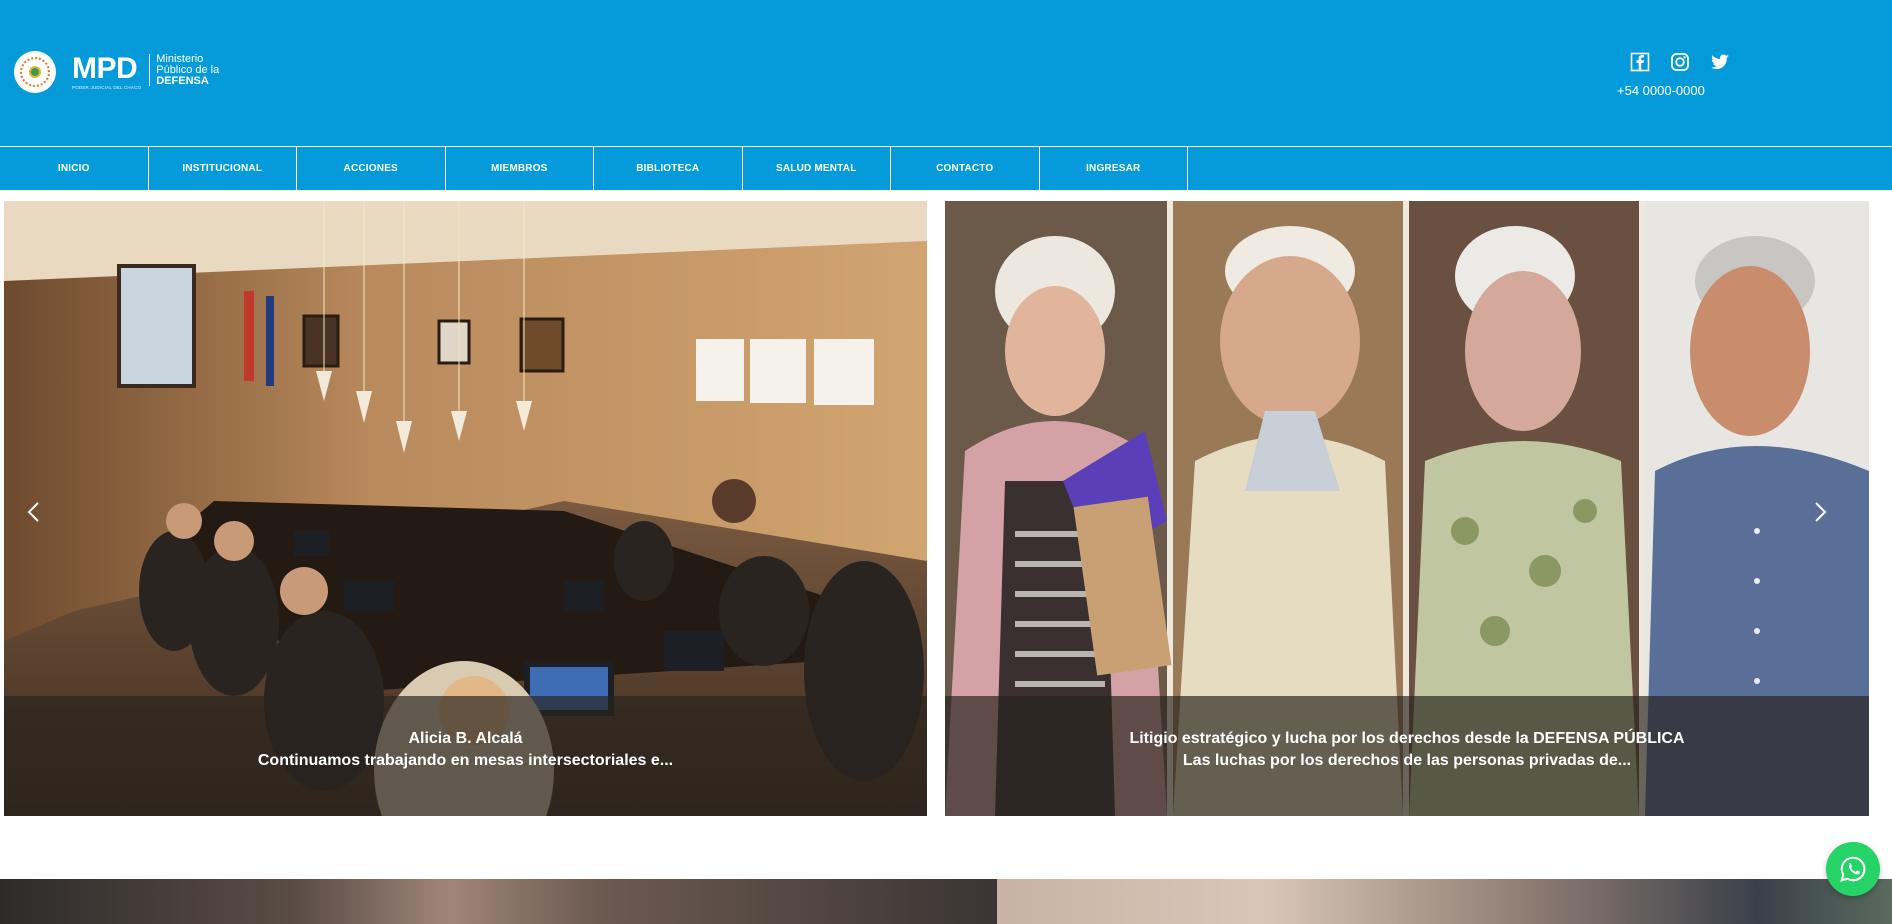  What do you see at coordinates (465, 739) in the screenshot?
I see `slide-title: Alicia B. Alcalá` at bounding box center [465, 739].